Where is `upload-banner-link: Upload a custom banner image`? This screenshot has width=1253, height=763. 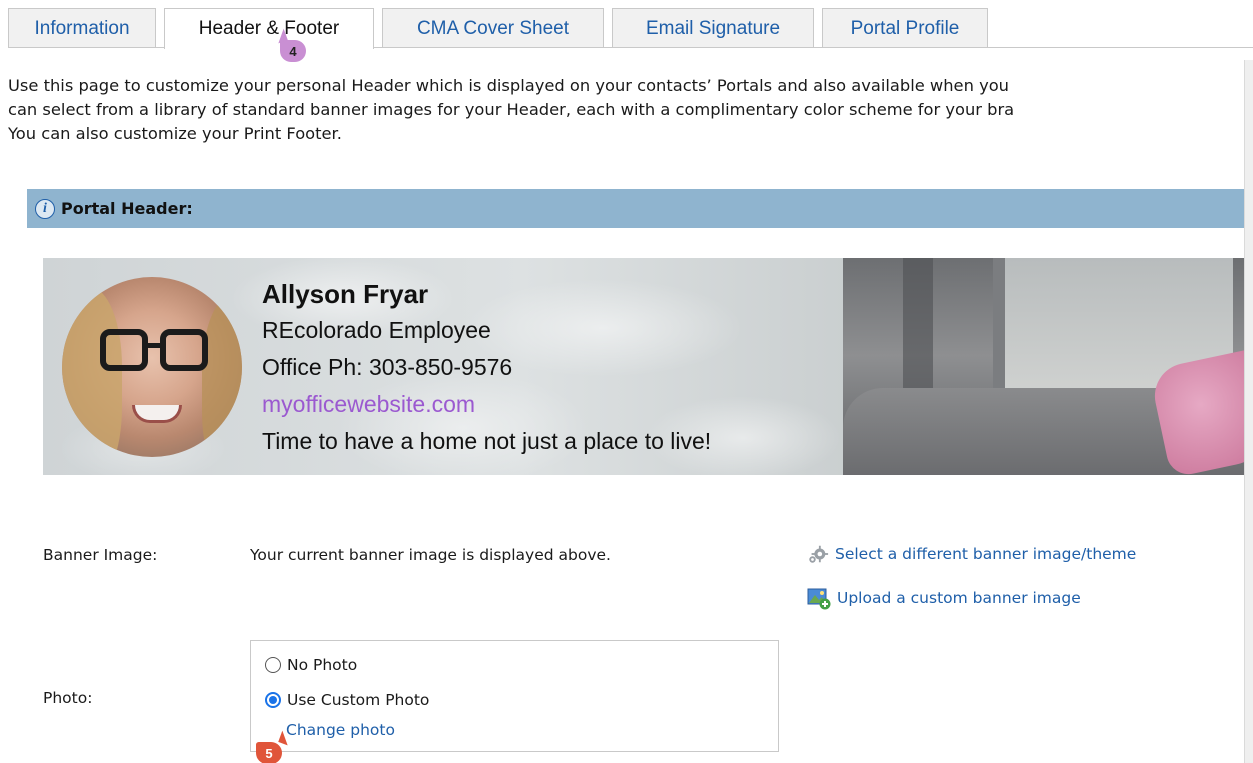
upload-banner-link: Upload a custom banner image is located at coordinates (944, 598).